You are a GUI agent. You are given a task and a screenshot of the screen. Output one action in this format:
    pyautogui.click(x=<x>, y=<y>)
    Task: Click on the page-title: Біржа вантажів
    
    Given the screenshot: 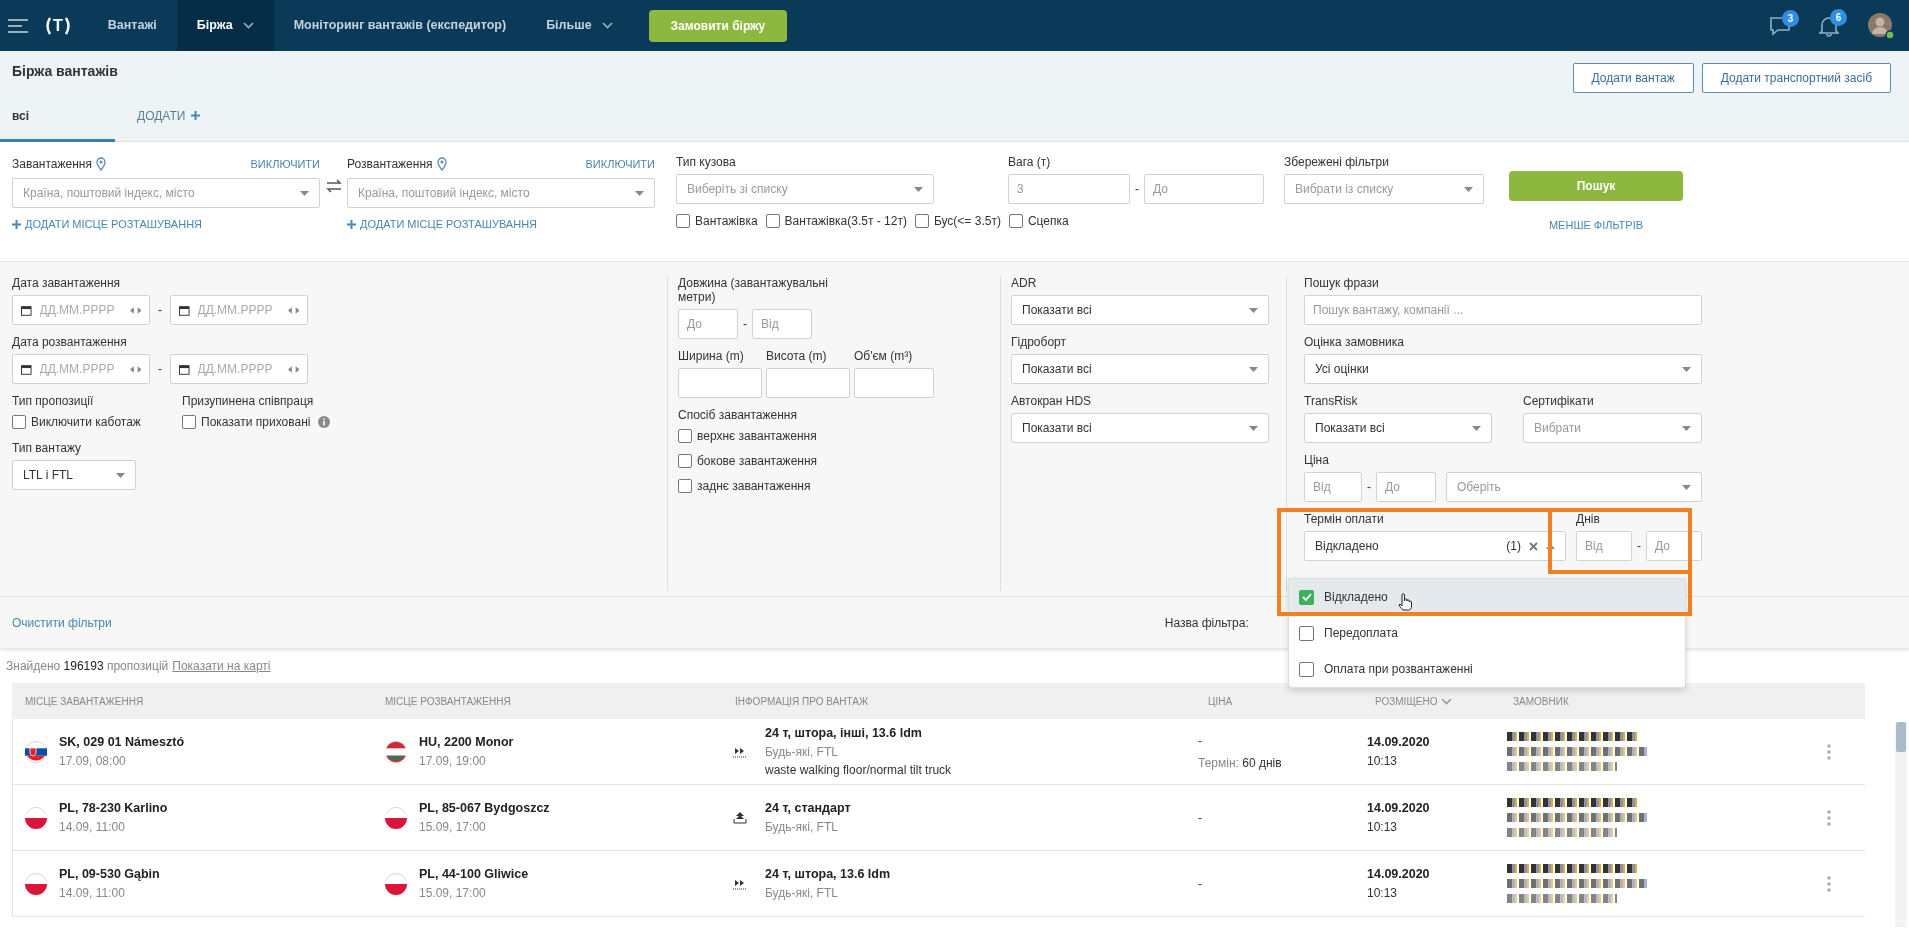 What is the action you would take?
    pyautogui.click(x=65, y=71)
    